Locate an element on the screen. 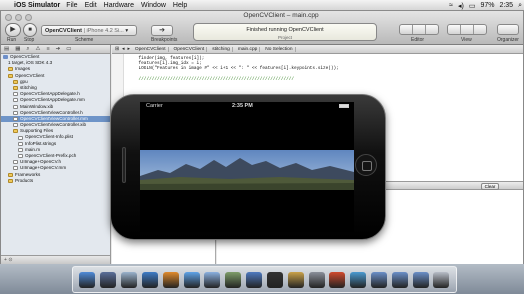  navigator-filter-bar: + ⊙ is located at coordinates (55, 259).